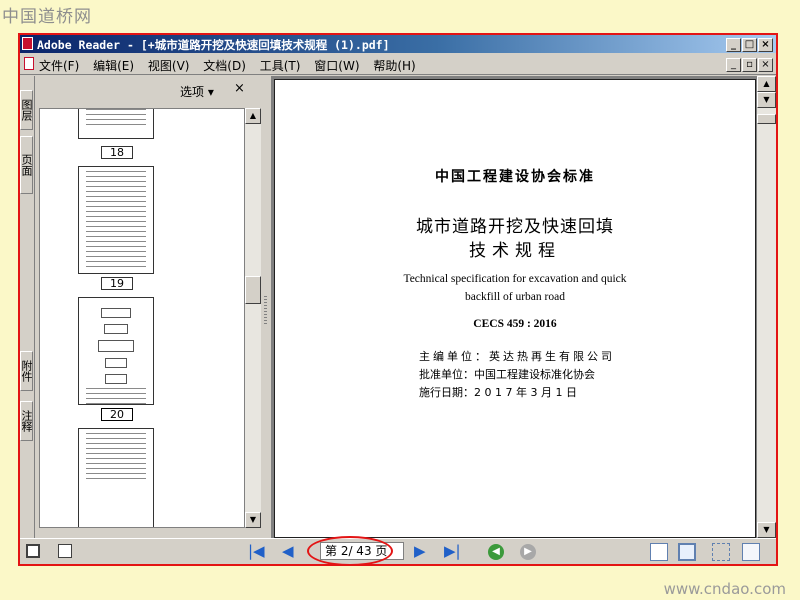 The height and width of the screenshot is (600, 800). I want to click on document-scrollbar: ▲ ▼ ▼, so click(766, 307).